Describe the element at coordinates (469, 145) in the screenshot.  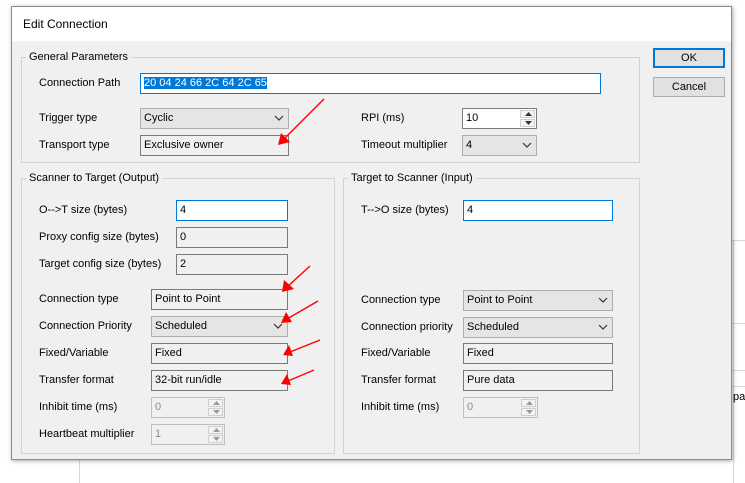
I see `timeout-multiplier-value: 4` at that location.